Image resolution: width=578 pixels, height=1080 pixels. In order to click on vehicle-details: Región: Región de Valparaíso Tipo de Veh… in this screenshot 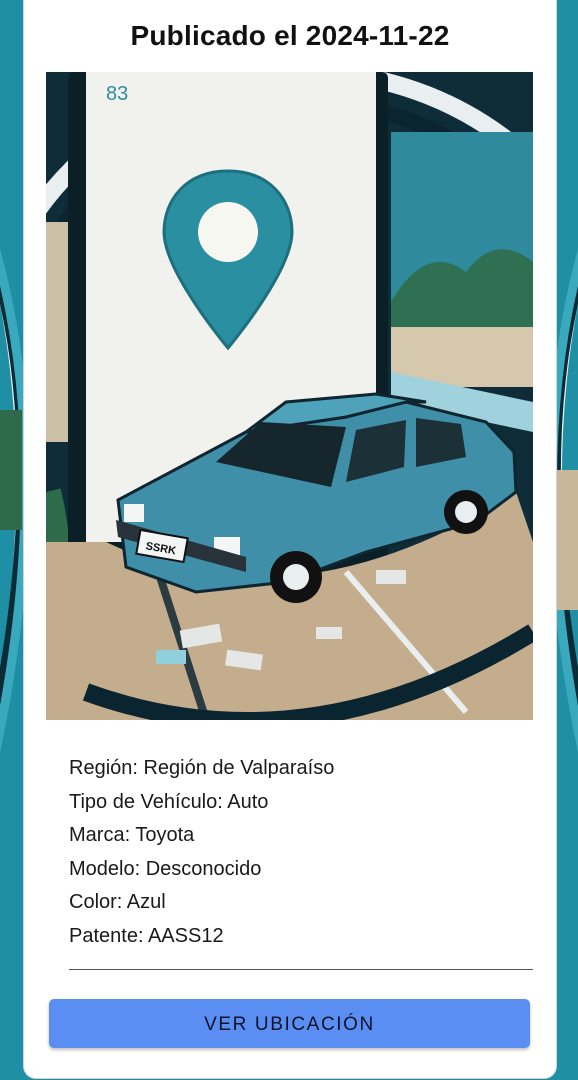, I will do `click(299, 853)`.